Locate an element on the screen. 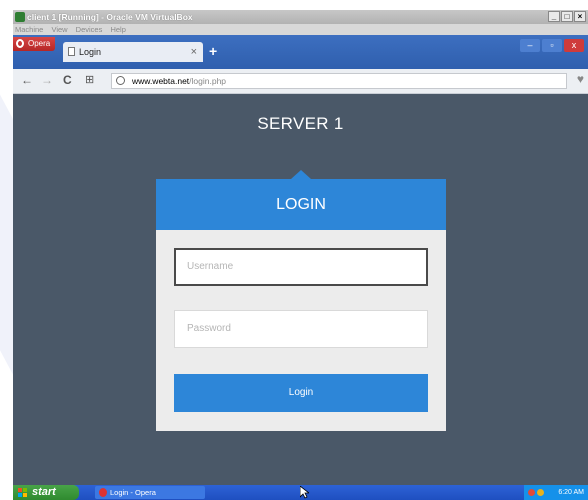 This screenshot has height=500, width=588. login-arrow-decoration is located at coordinates (301, 174).